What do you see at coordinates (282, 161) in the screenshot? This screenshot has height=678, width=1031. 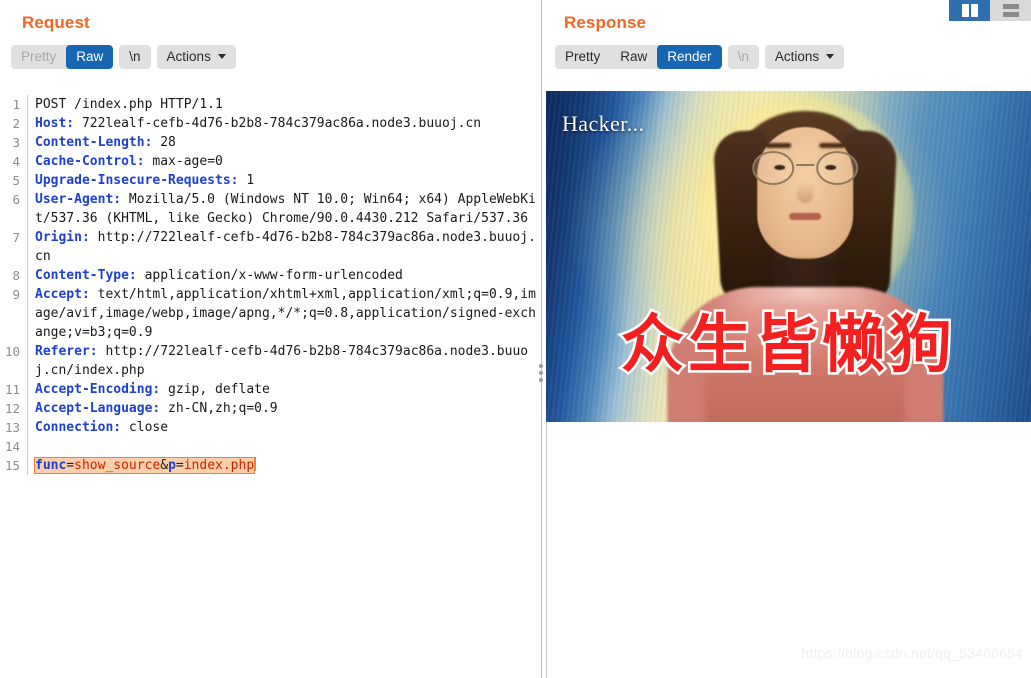 I see `line-content: Cache-Control: max-age=0` at bounding box center [282, 161].